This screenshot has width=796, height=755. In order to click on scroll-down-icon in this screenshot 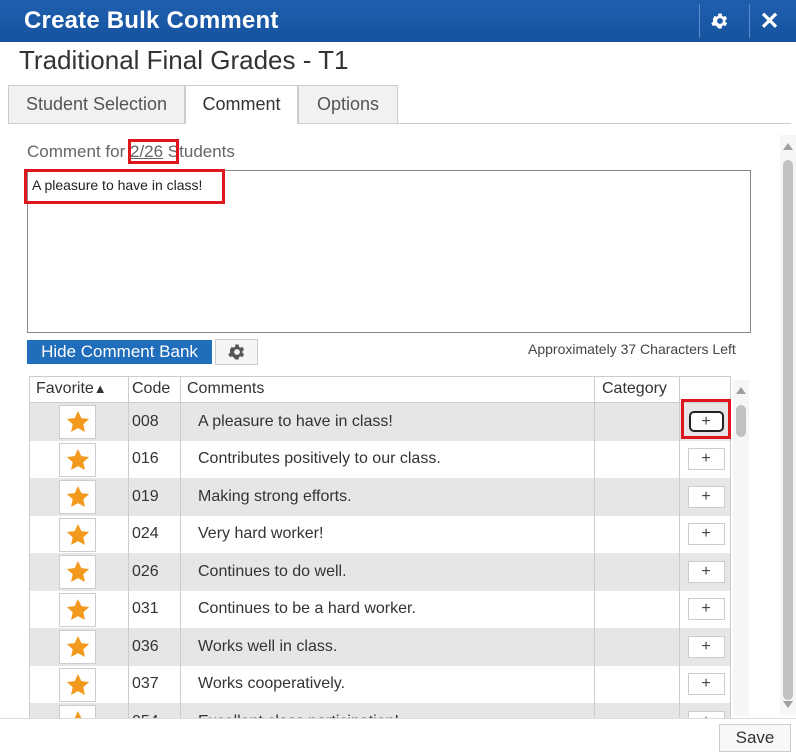, I will do `click(788, 704)`.